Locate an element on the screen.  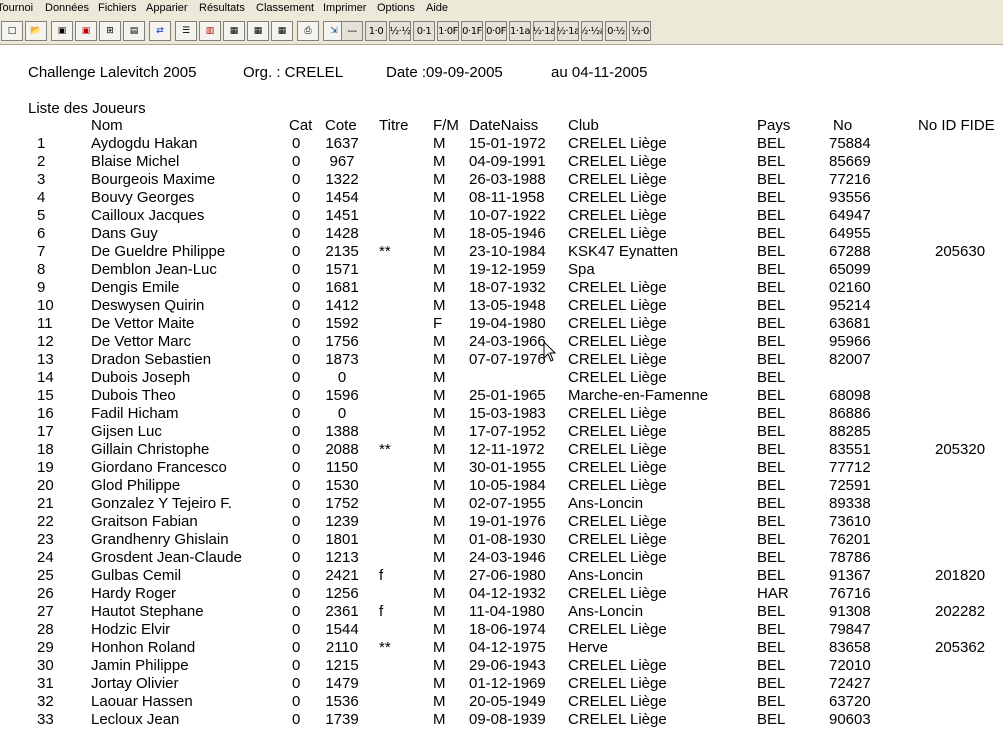
menu-item: Données is located at coordinates (67, 8).